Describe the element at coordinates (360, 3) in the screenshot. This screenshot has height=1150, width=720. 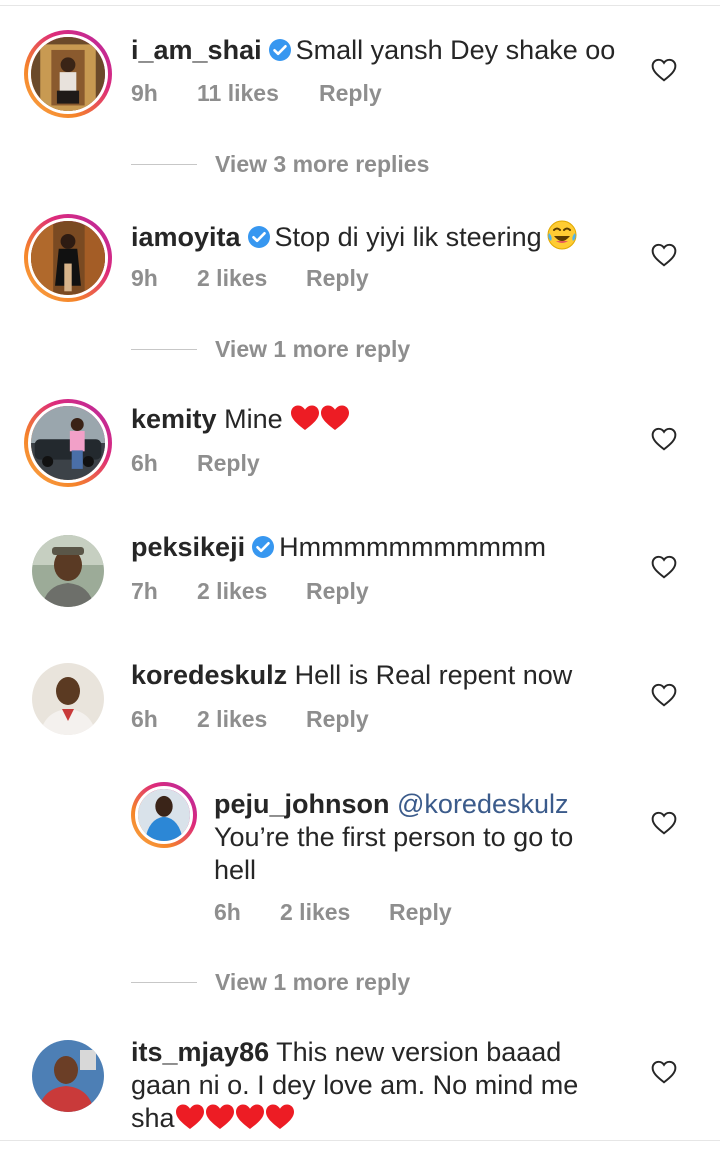
I see `top-divider` at that location.